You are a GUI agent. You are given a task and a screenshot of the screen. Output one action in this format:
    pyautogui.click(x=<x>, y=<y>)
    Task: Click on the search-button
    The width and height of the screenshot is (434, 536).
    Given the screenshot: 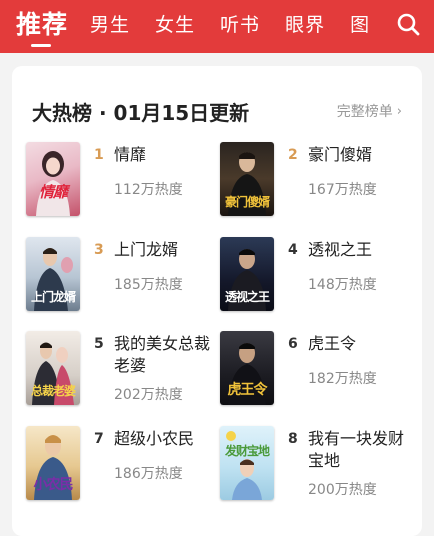 What is the action you would take?
    pyautogui.click(x=408, y=24)
    